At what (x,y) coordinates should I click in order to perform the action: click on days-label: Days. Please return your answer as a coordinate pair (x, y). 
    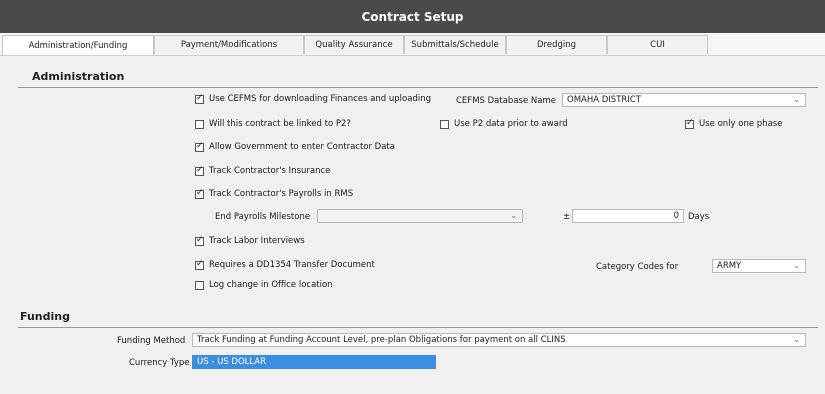
    Looking at the image, I should click on (699, 217).